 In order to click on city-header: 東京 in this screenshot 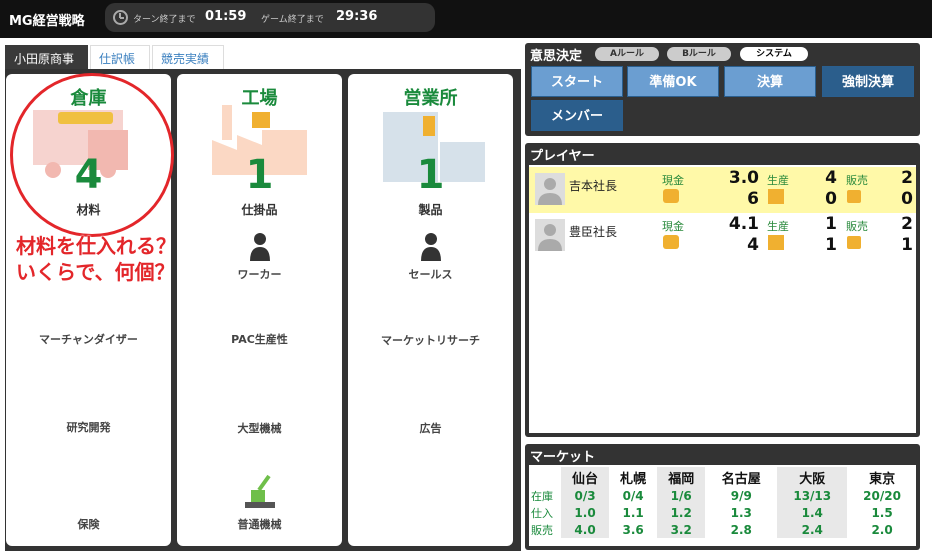, I will do `click(882, 479)`.